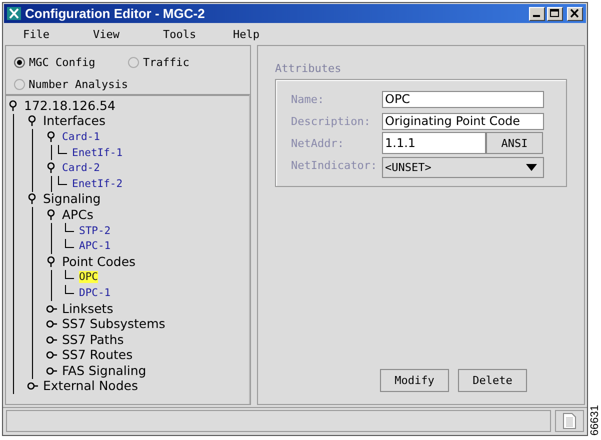 This screenshot has width=601, height=440. Describe the element at coordinates (93, 339) in the screenshot. I see `tree-item: SS7 Paths` at that location.